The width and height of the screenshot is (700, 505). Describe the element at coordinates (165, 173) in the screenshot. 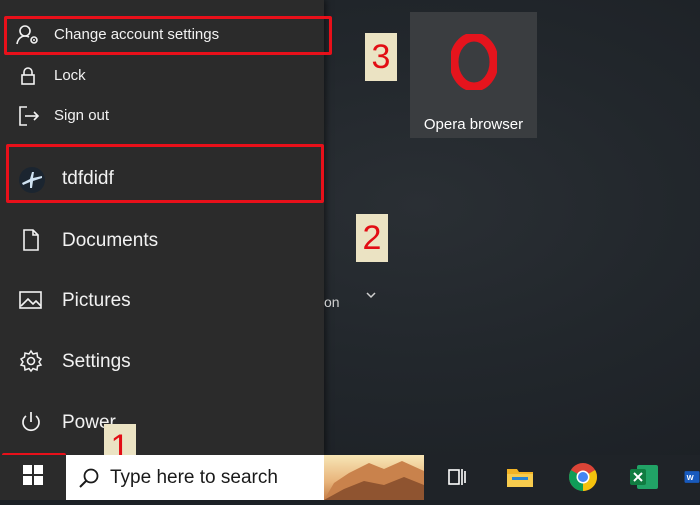

I see `highlight-user-account` at that location.